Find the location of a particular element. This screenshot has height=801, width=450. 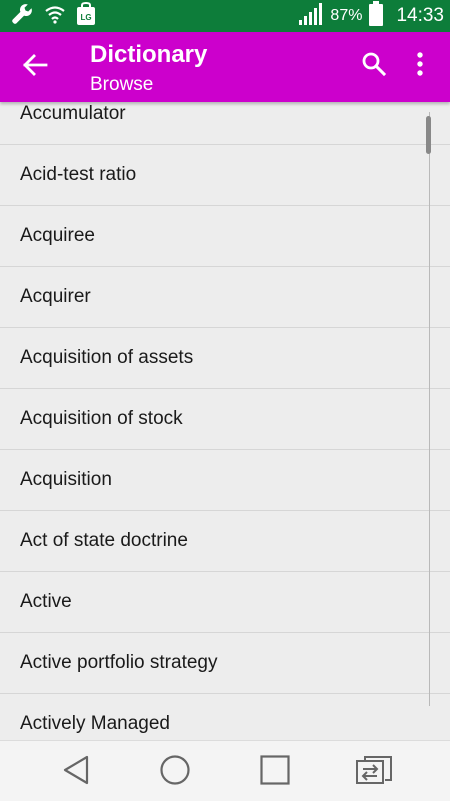

list-item: Actively Managed is located at coordinates (225, 717).